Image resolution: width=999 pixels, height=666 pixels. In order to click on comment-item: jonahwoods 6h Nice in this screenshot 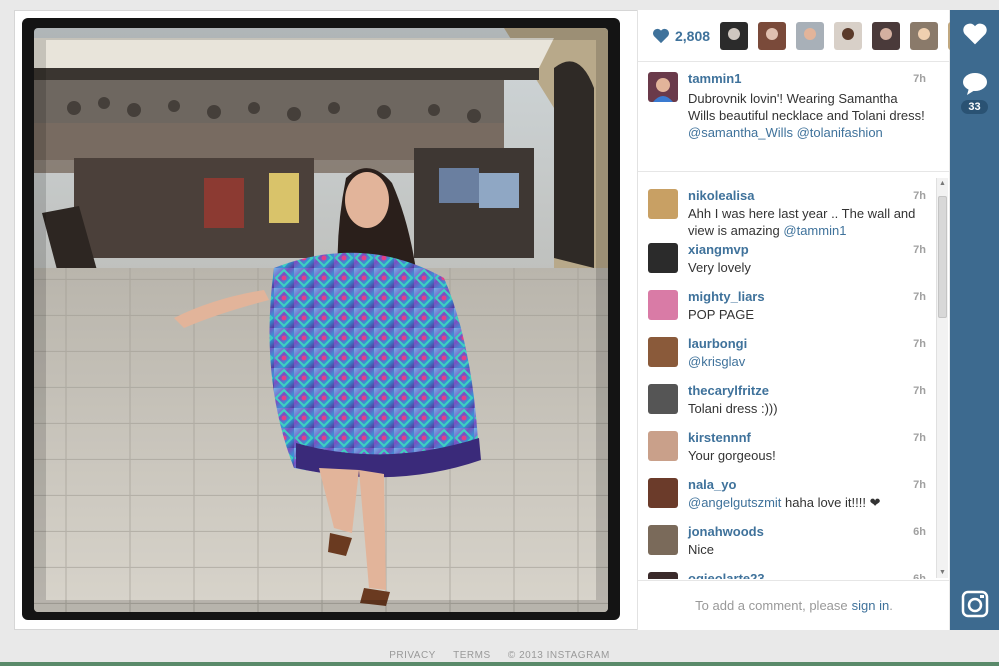, I will do `click(788, 547)`.